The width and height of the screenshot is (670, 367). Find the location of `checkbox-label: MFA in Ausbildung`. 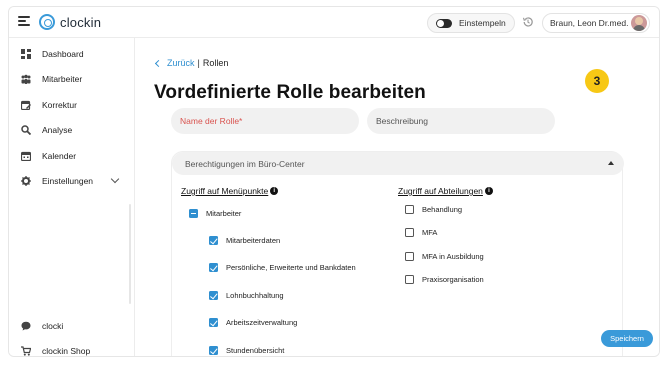

checkbox-label: MFA in Ausbildung is located at coordinates (453, 256).